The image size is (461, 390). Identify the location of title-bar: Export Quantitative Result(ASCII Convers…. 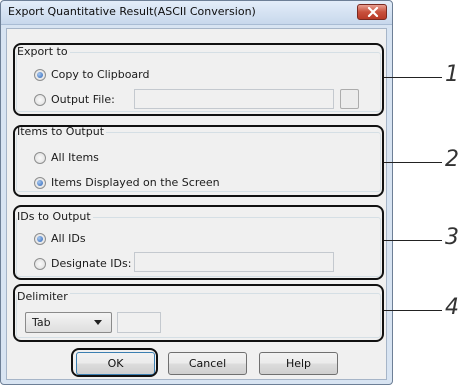
(196, 13).